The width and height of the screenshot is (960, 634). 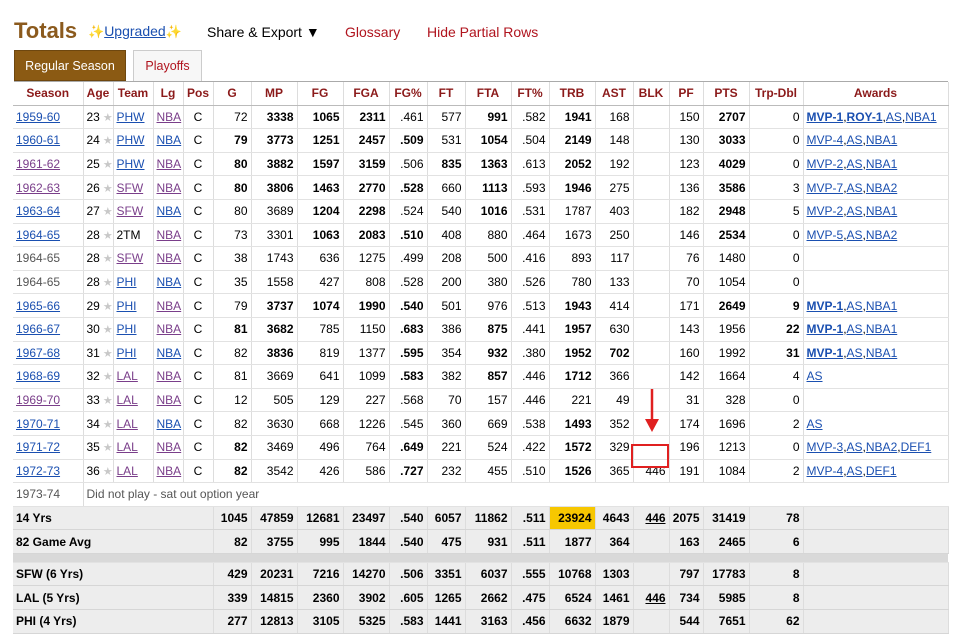 I want to click on upgraded-link: Upgraded, so click(x=135, y=31).